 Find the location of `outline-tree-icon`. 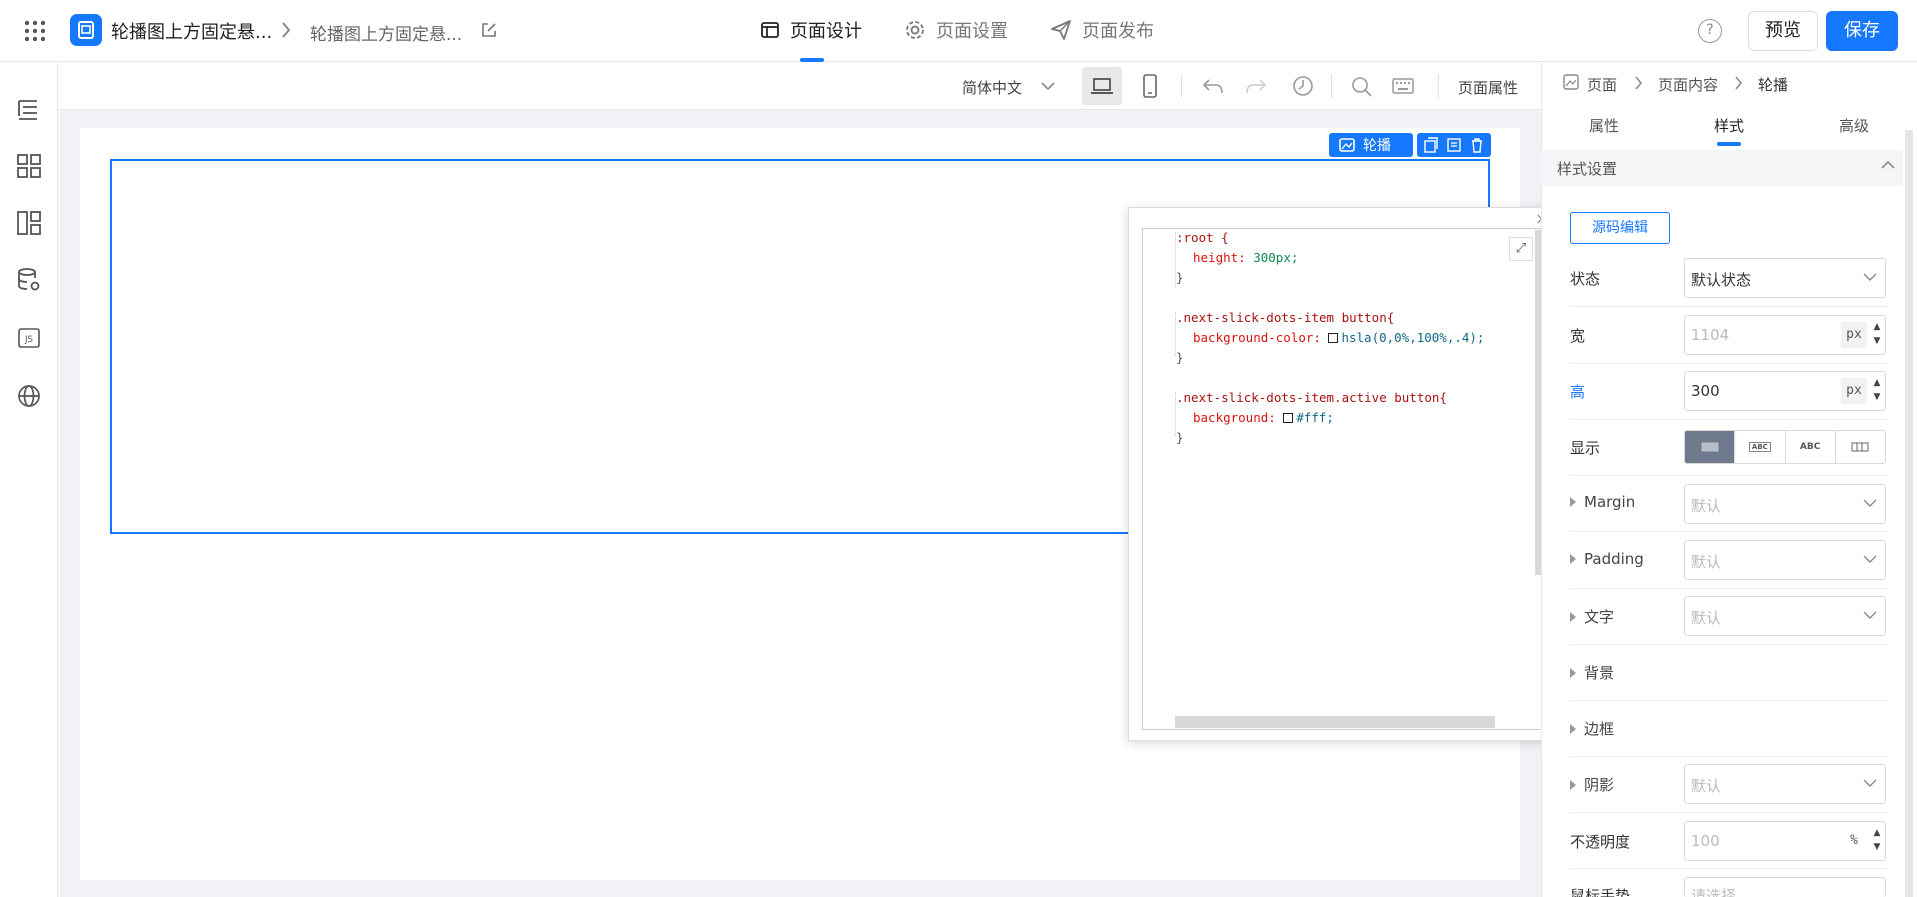

outline-tree-icon is located at coordinates (29, 109).